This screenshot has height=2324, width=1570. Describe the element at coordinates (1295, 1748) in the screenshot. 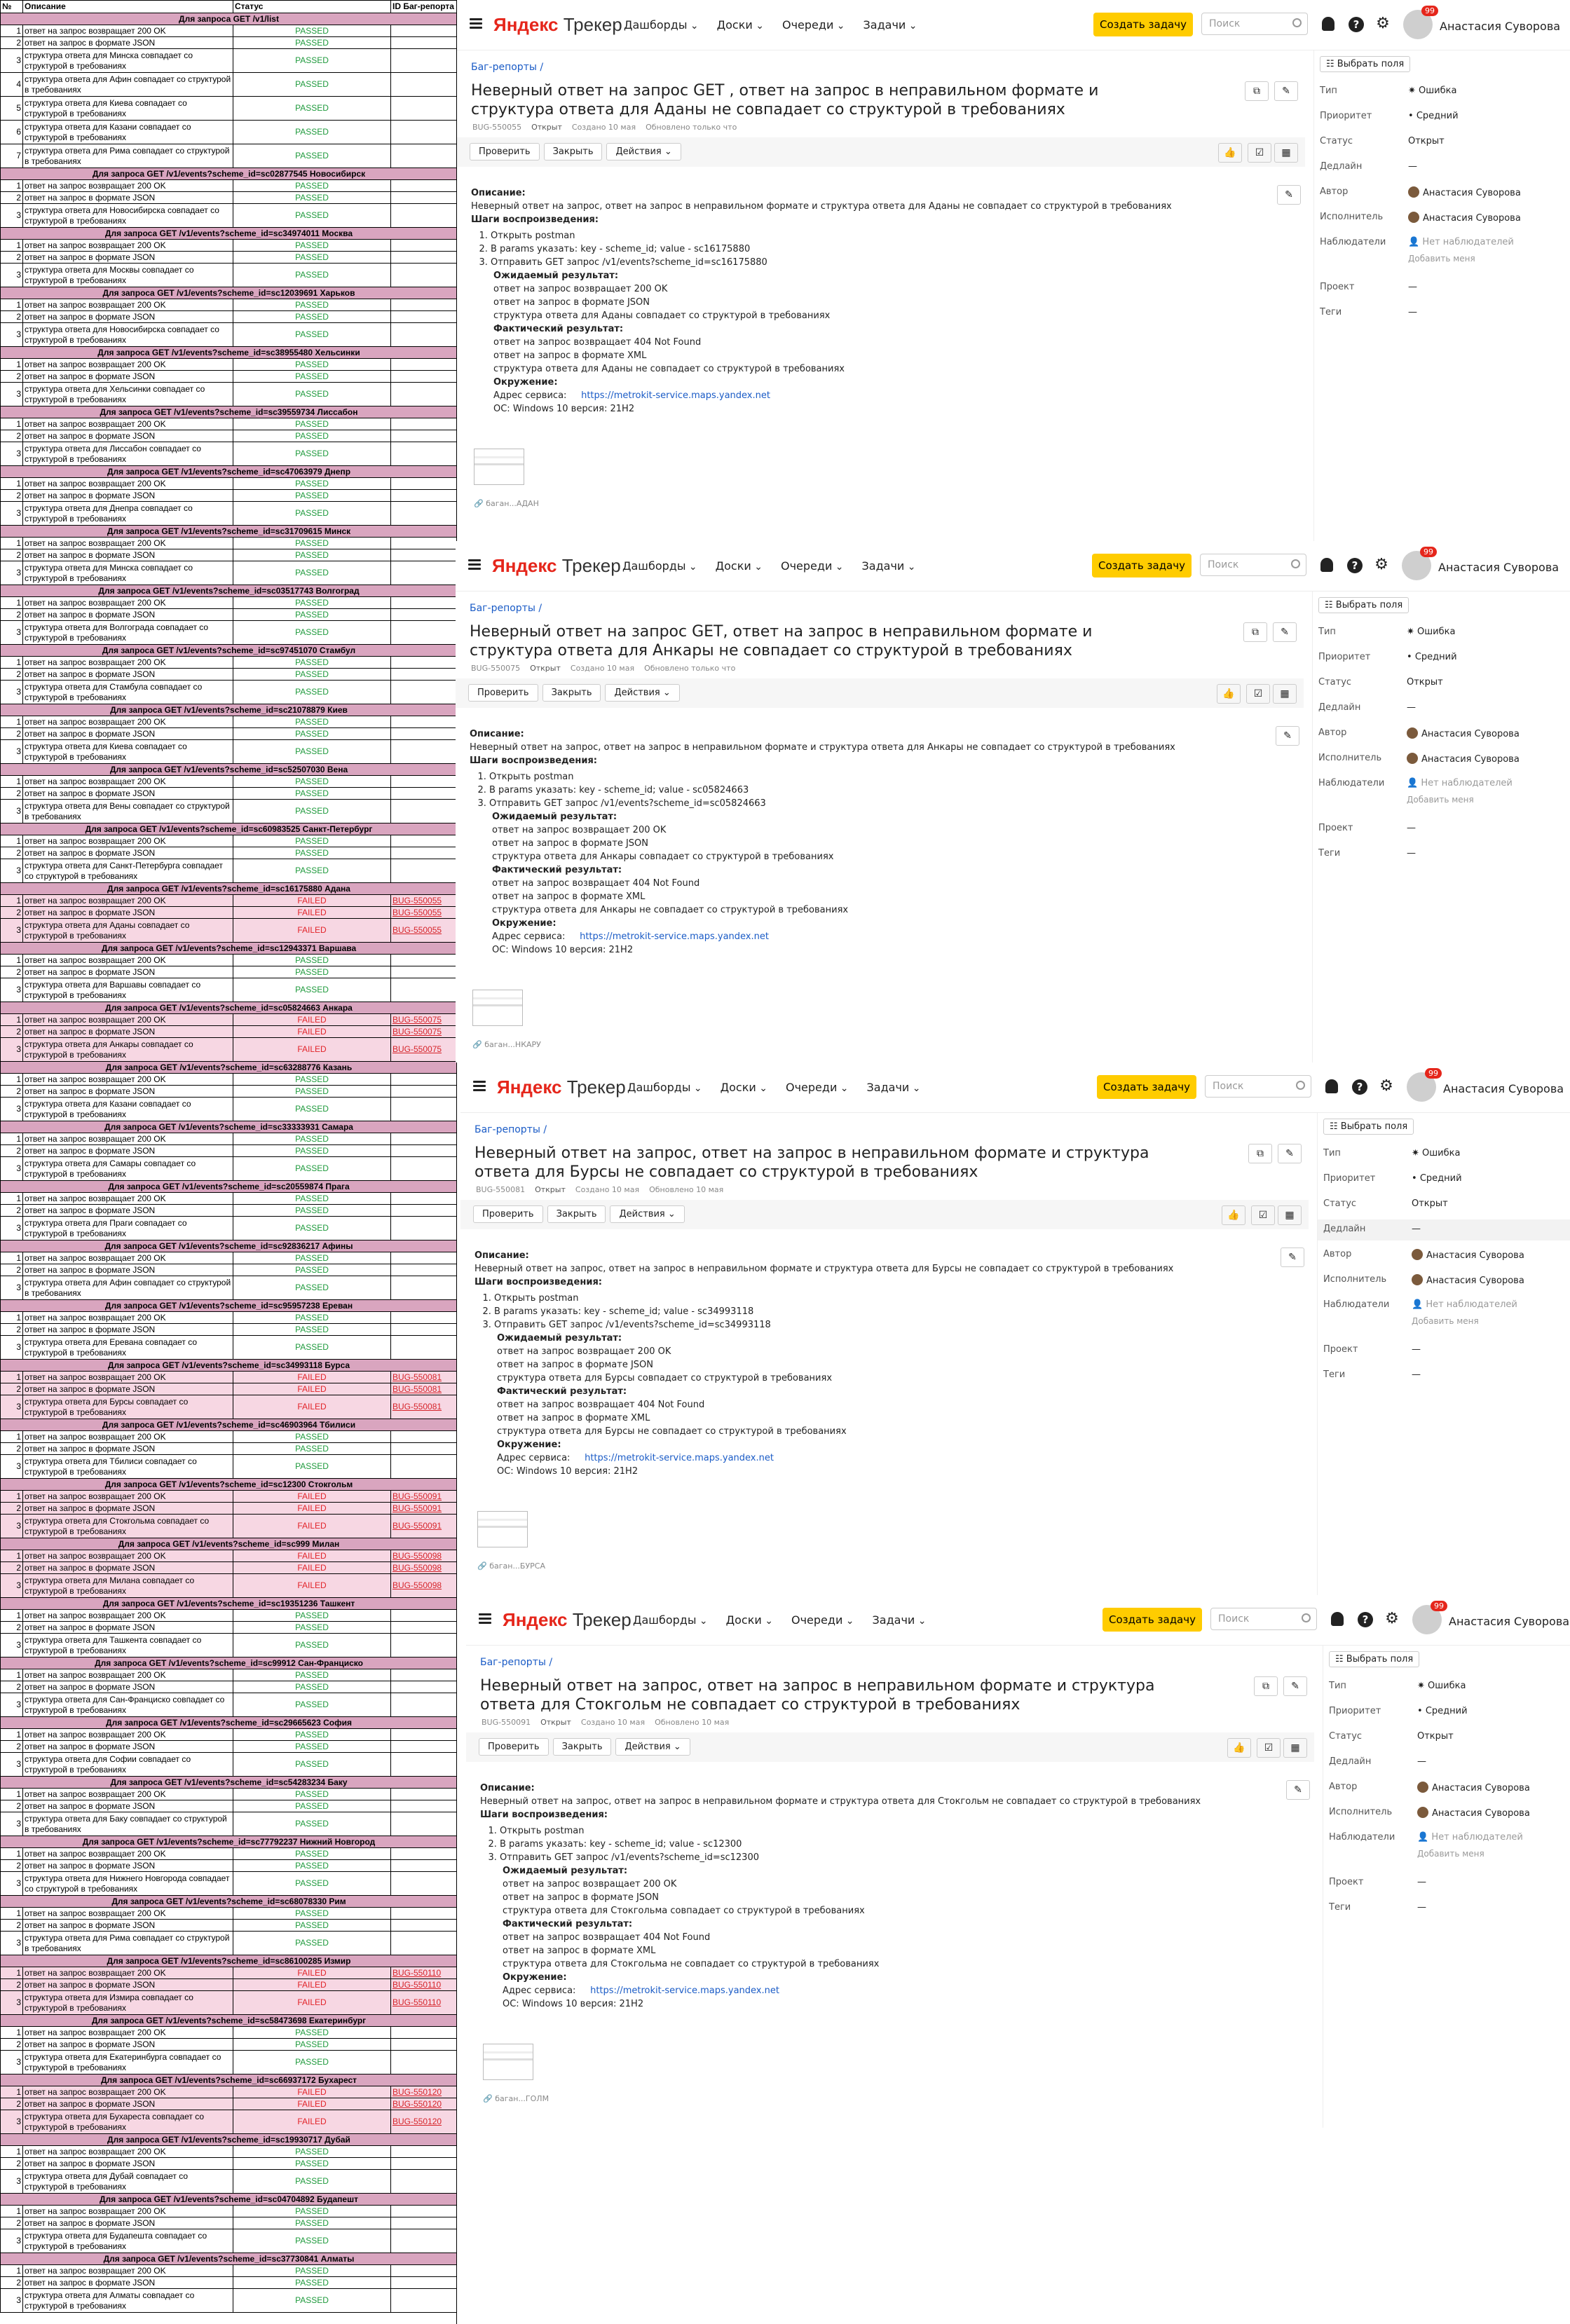

I see `calendar-icon: ▦` at that location.